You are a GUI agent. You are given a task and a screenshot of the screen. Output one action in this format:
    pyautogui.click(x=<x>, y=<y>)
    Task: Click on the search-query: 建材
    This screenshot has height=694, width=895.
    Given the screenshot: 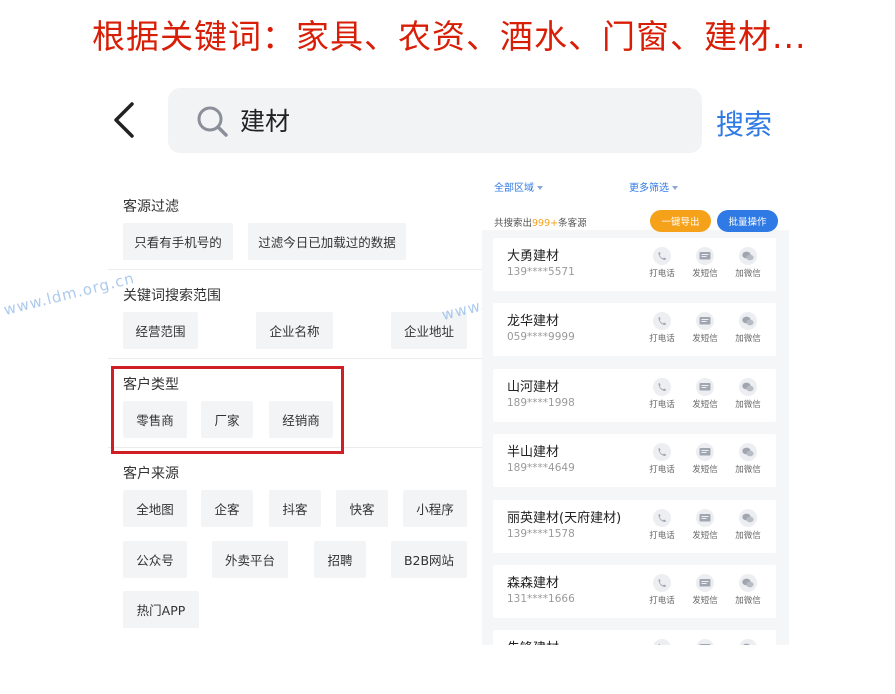 What is the action you would take?
    pyautogui.click(x=265, y=120)
    